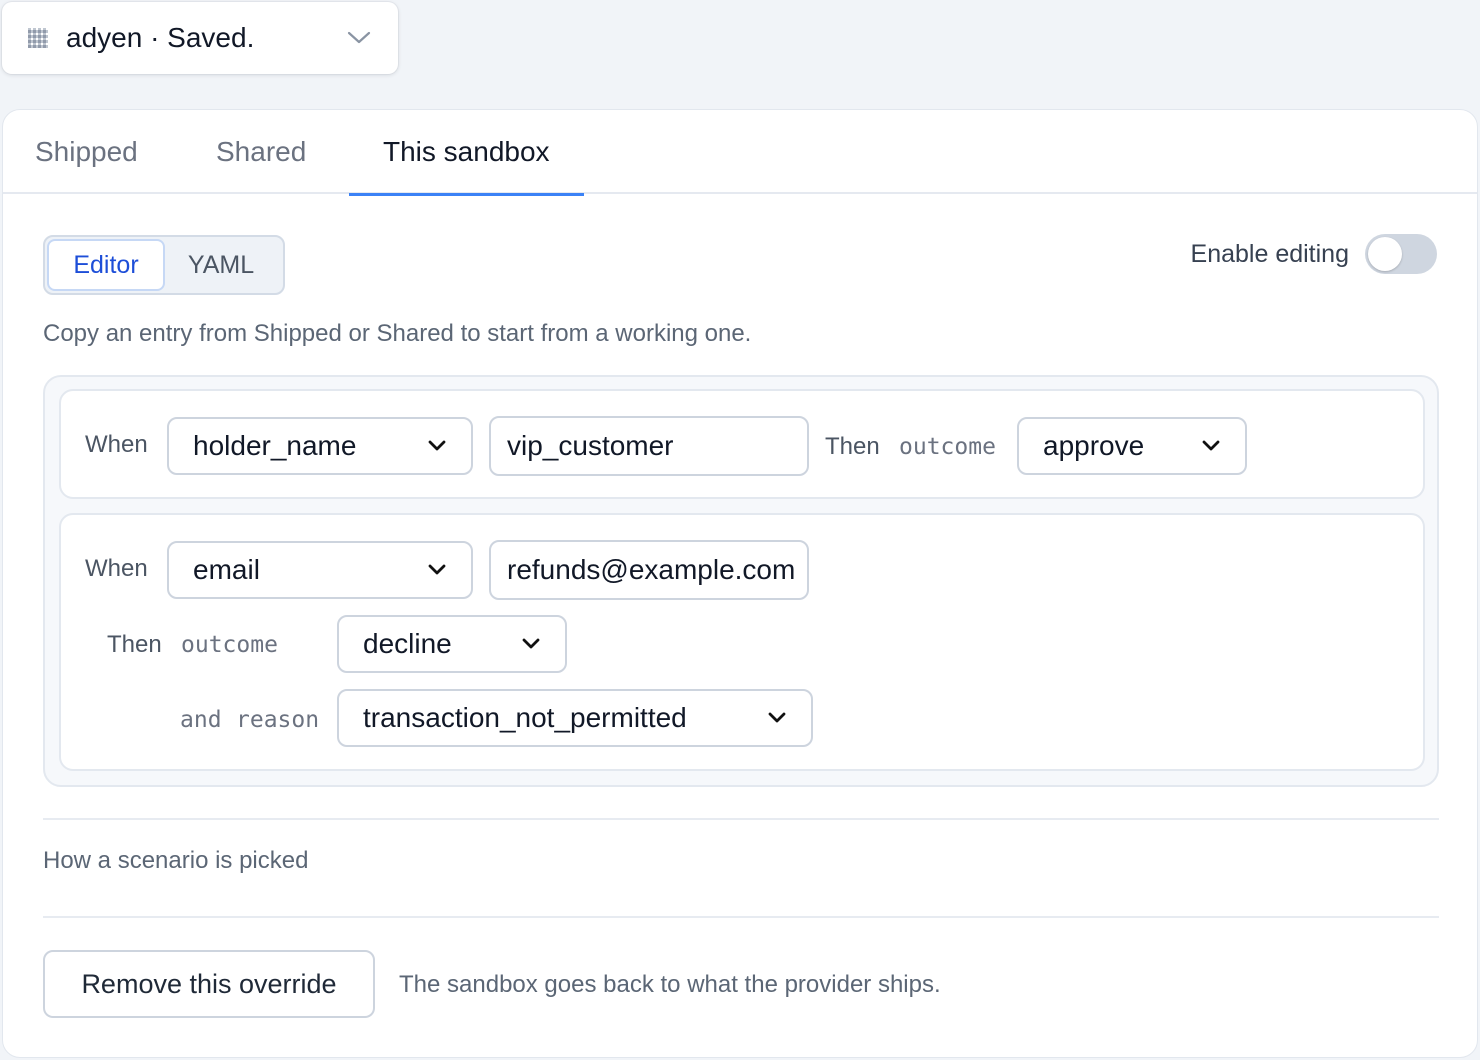  What do you see at coordinates (466, 153) in the screenshot?
I see `tab-this-sandbox: This sandbox` at bounding box center [466, 153].